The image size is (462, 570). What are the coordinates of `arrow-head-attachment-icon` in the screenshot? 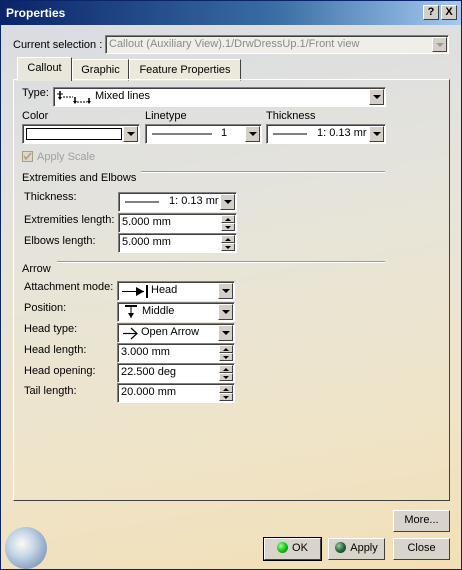 It's located at (135, 291).